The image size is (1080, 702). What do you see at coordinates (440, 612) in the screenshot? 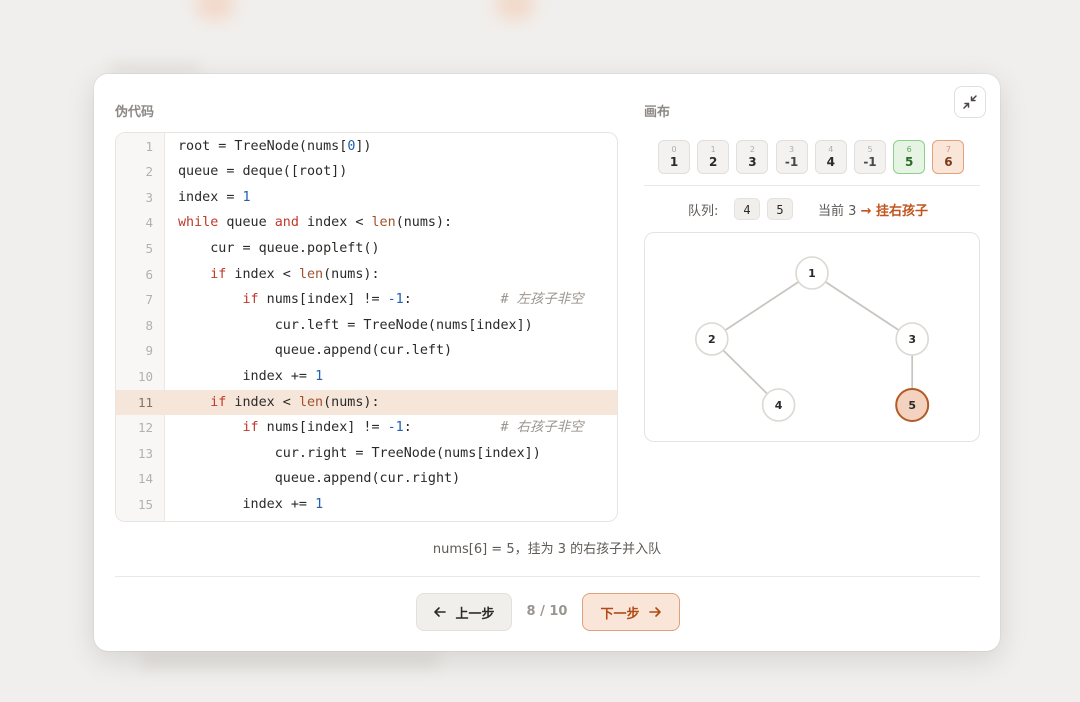
I see `arrow-left-icon` at bounding box center [440, 612].